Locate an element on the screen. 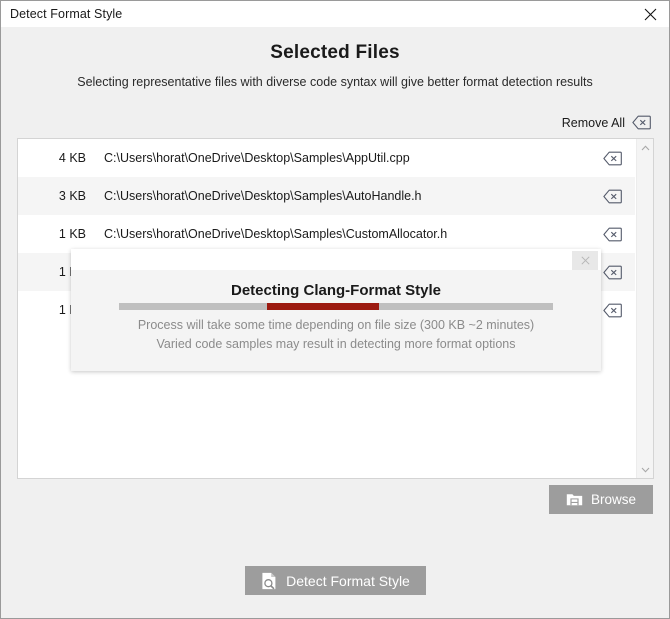  remove-all-label: Remove All is located at coordinates (593, 122).